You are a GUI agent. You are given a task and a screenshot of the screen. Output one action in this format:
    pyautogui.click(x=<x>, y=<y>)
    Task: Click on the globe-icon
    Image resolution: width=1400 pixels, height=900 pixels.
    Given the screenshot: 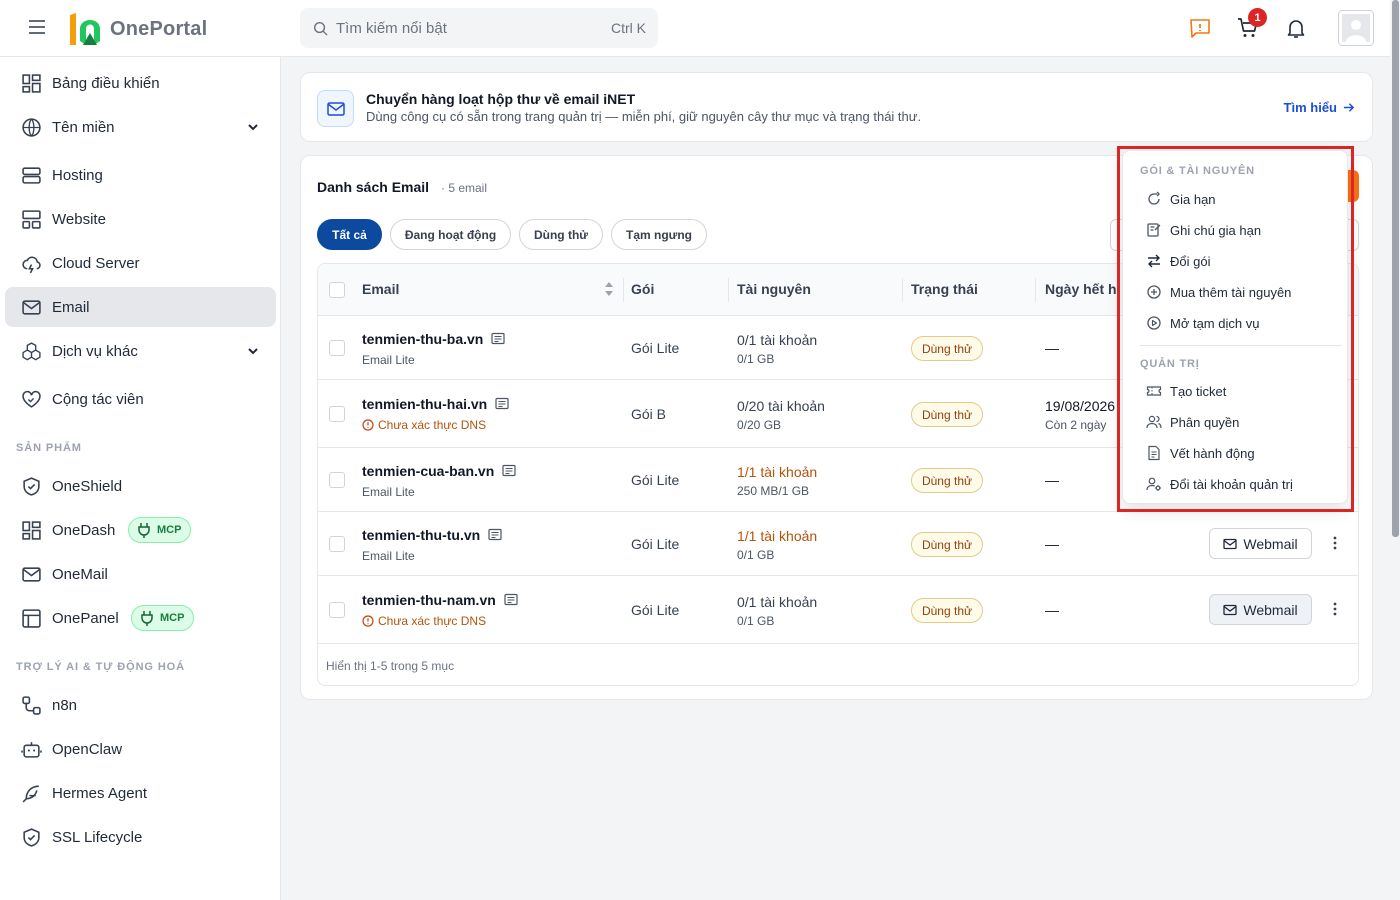 What is the action you would take?
    pyautogui.click(x=31, y=127)
    